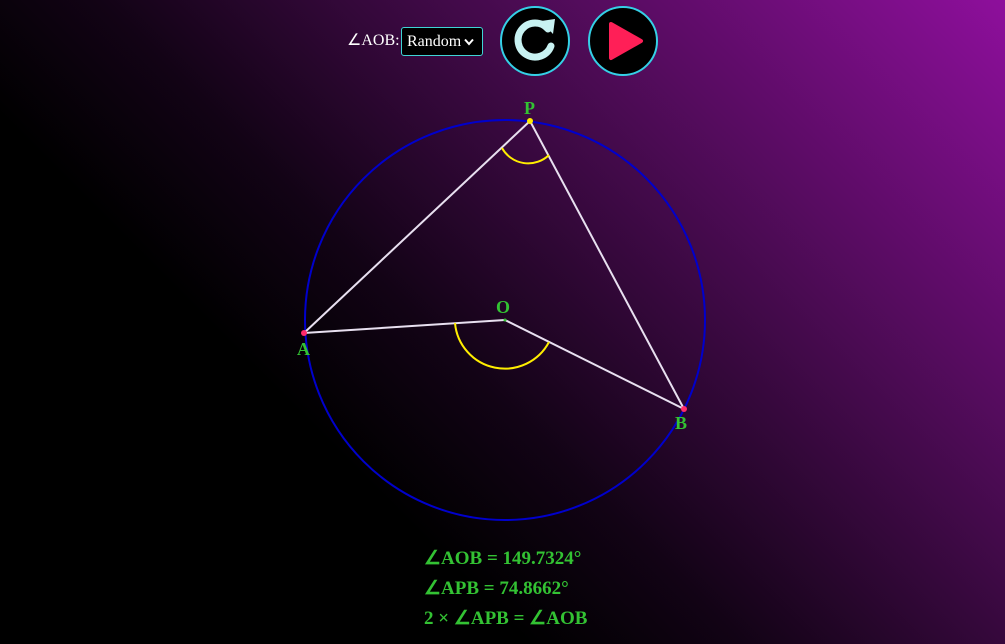 Image resolution: width=1005 pixels, height=644 pixels. Describe the element at coordinates (404, 326) in the screenshot. I see `radius-oa` at that location.